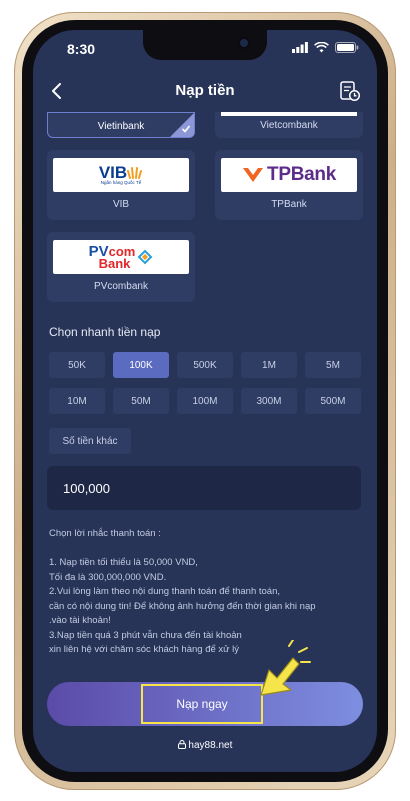  What do you see at coordinates (121, 204) in the screenshot?
I see `bank-label-vib: VIB` at bounding box center [121, 204].